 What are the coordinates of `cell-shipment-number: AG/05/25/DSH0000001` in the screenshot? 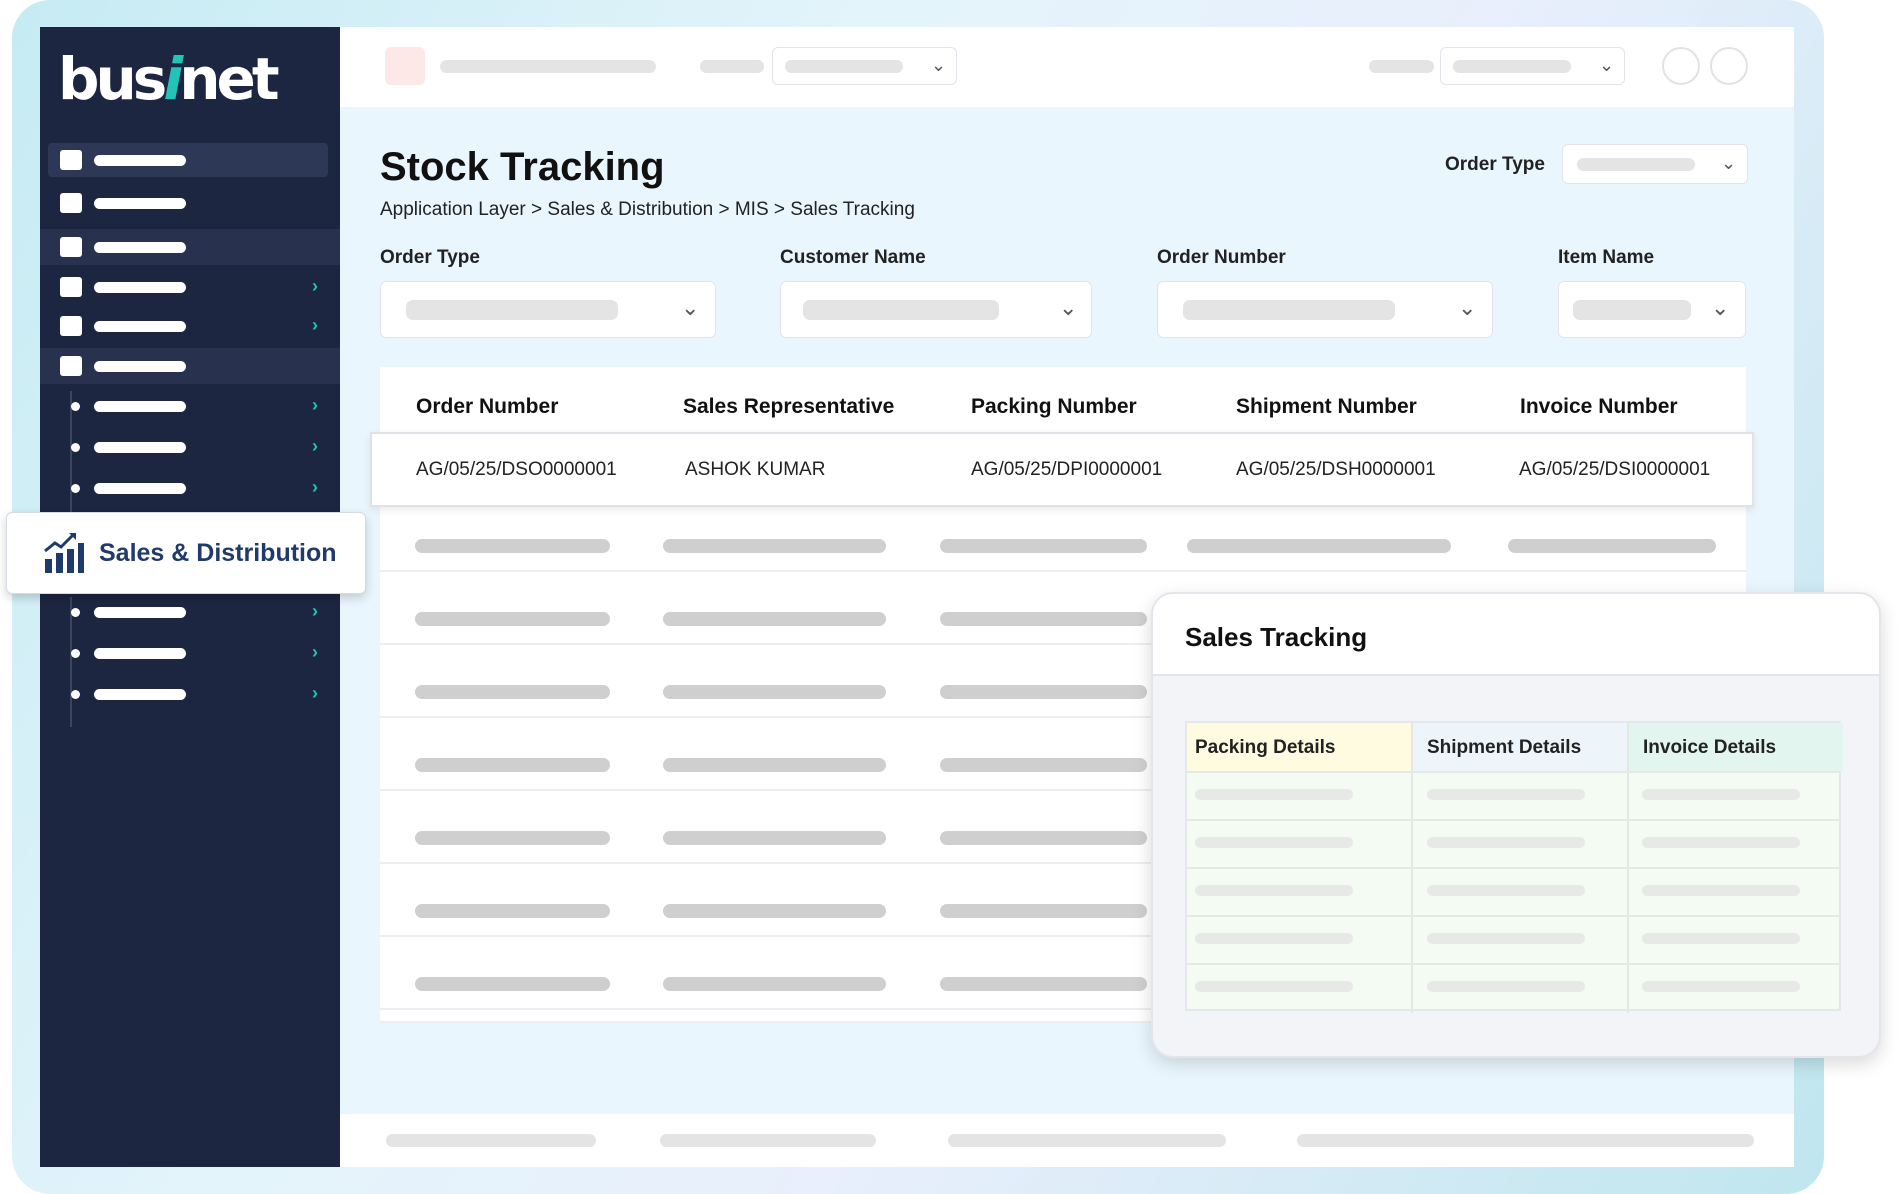 It's located at (1336, 469).